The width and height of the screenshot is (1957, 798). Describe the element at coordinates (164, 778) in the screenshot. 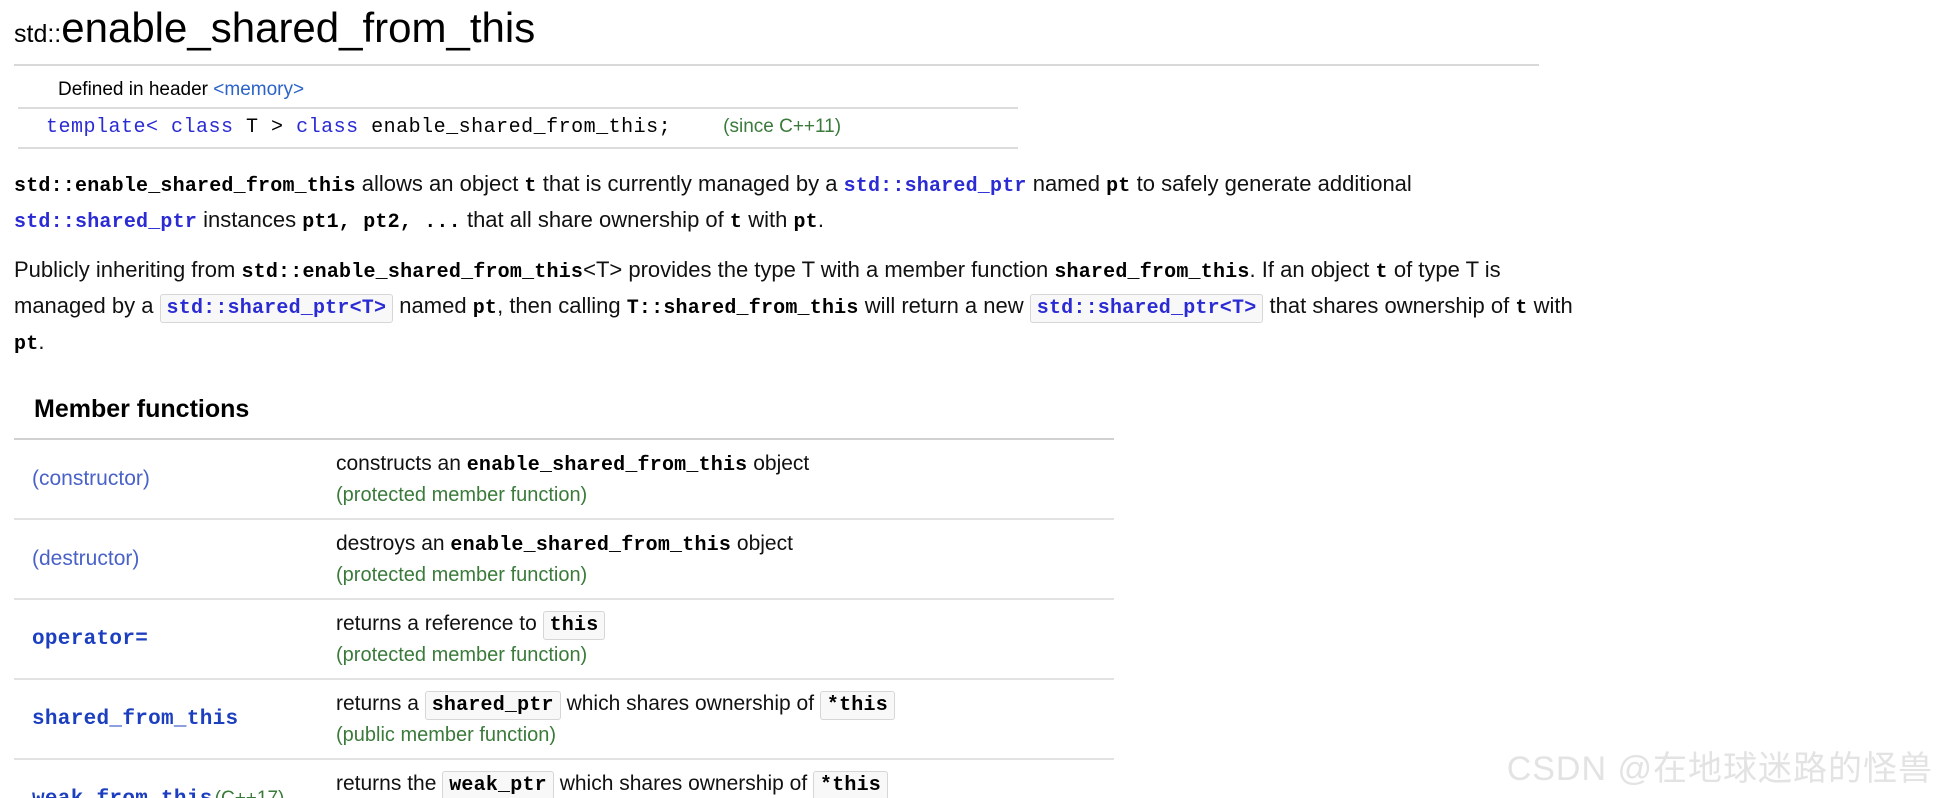

I see `member-name-cell: weak_from_this(C++17)` at that location.